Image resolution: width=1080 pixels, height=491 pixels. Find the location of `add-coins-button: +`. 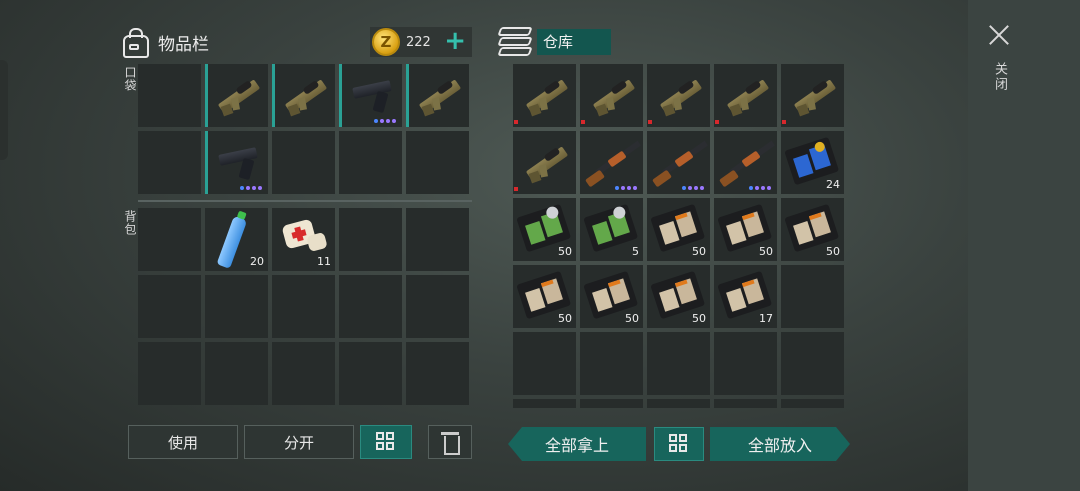

add-coins-button: + is located at coordinates (455, 41).